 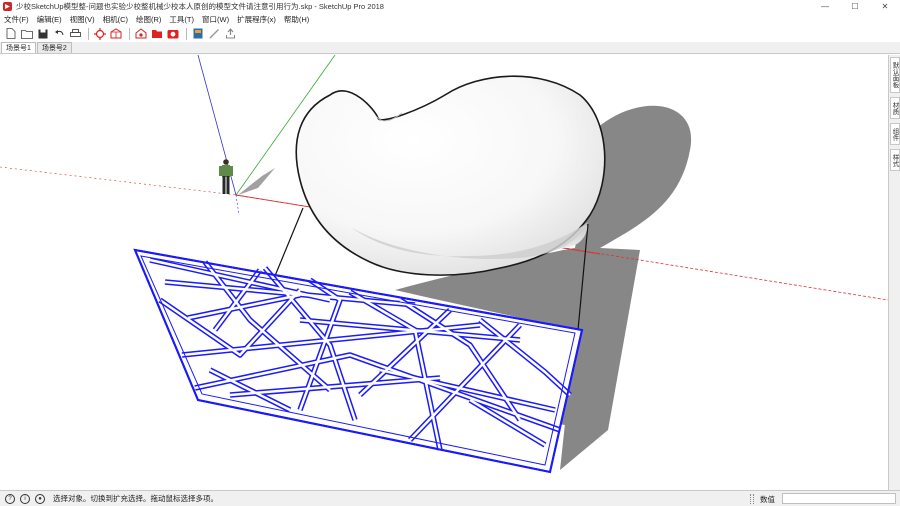 I want to click on new-file-icon, so click(x=11, y=34).